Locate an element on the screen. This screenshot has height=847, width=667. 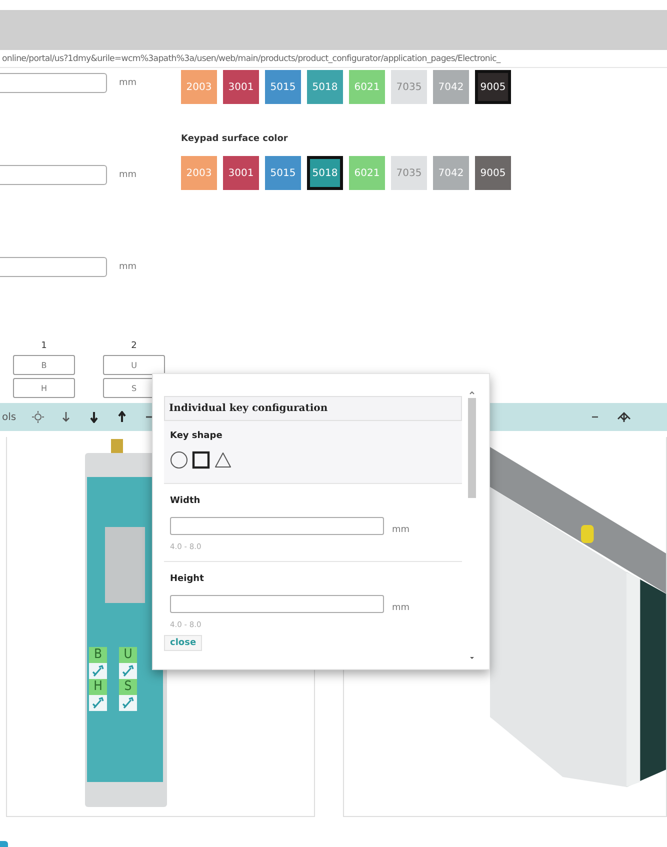
square-shape-icon is located at coordinates (201, 460).